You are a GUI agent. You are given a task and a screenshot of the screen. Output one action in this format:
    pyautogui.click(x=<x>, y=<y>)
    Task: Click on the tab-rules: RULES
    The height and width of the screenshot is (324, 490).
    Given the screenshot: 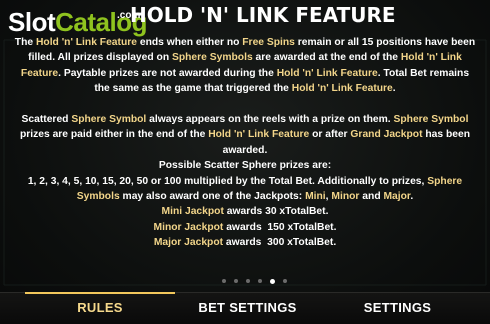 What is the action you would take?
    pyautogui.click(x=100, y=307)
    